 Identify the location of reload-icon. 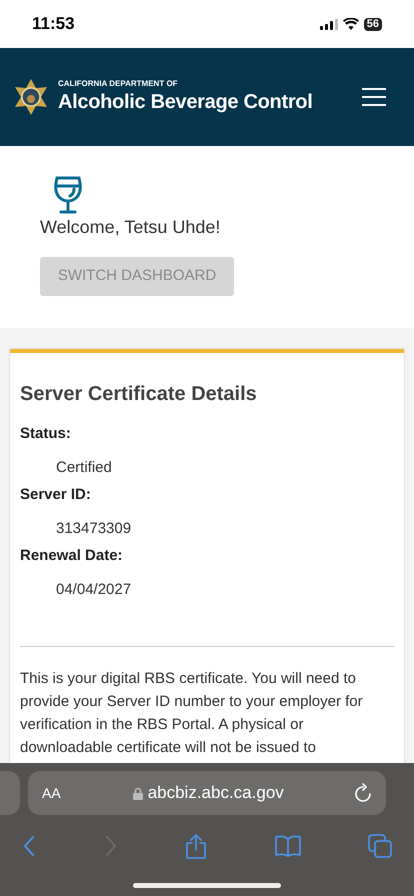
(363, 793).